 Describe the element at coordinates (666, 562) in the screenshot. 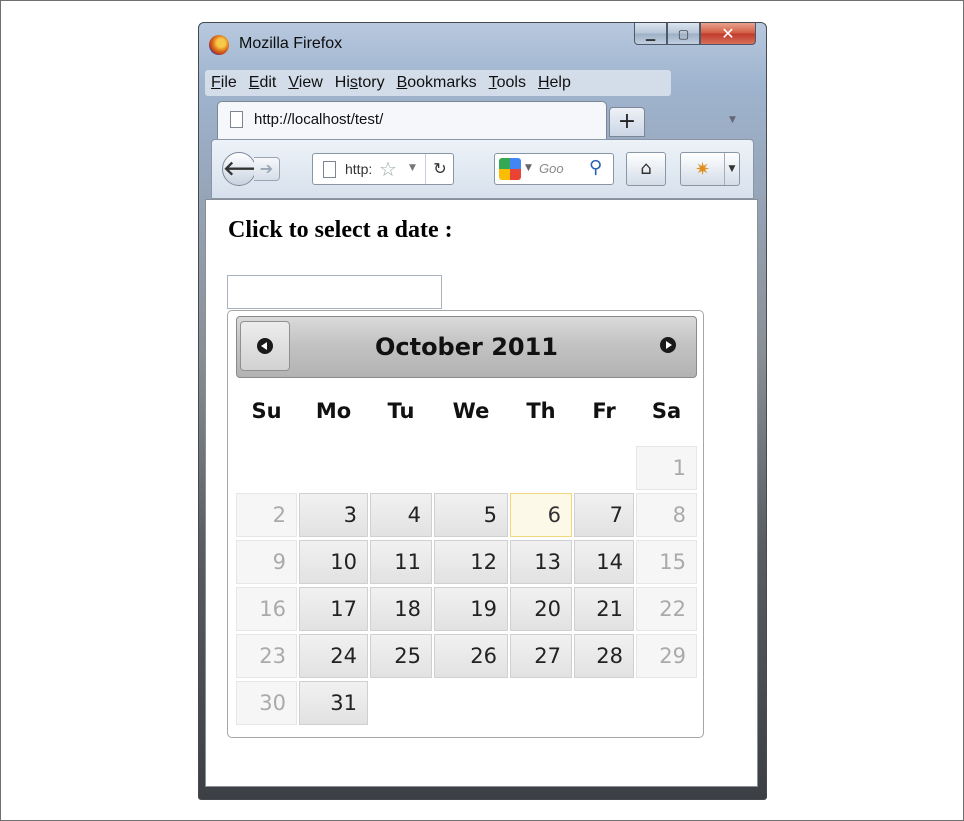

I see `day-cell: 15` at that location.